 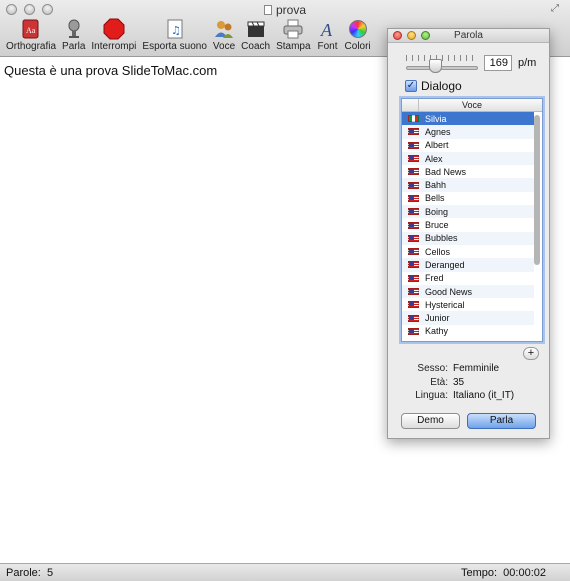 I want to click on voice-row: Junior, so click(x=468, y=318).